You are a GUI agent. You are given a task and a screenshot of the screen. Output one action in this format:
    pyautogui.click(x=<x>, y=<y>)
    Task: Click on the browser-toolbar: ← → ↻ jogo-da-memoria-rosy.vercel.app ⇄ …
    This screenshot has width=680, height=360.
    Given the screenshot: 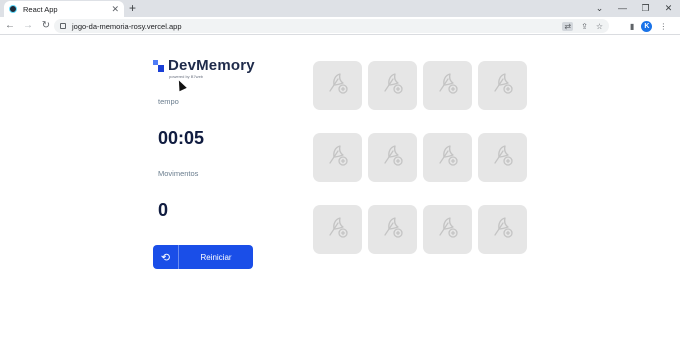 What is the action you would take?
    pyautogui.click(x=340, y=26)
    